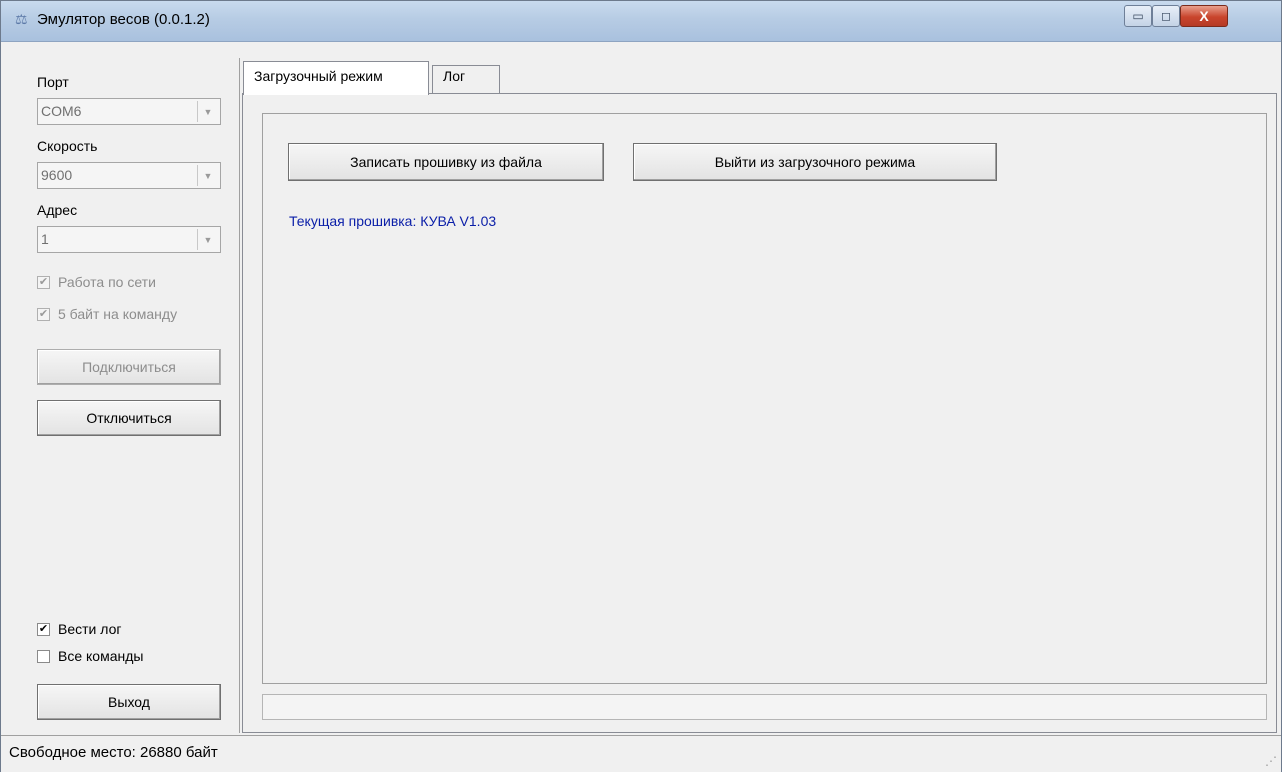 This screenshot has height=772, width=1282. I want to click on resize-grip-icon: ⋰, so click(1271, 761).